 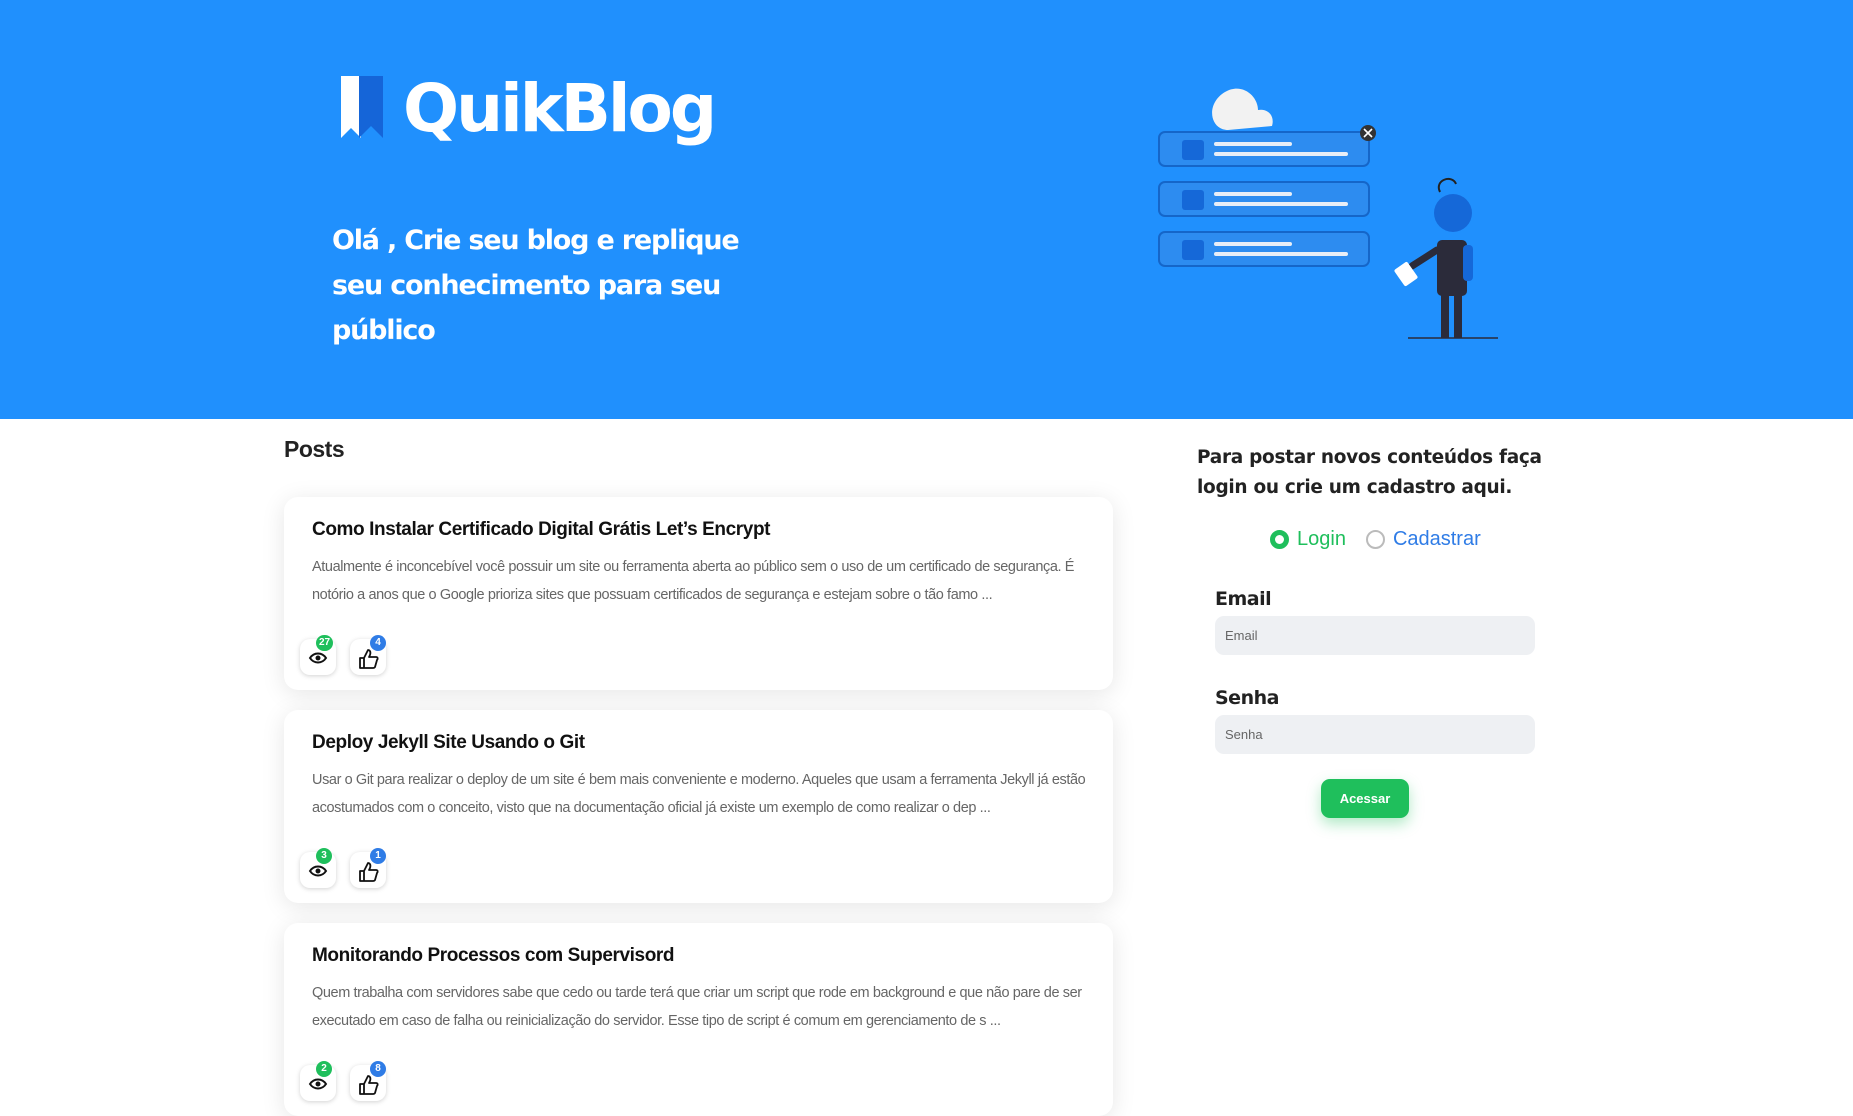 I want to click on like-button: 4, so click(x=368, y=655).